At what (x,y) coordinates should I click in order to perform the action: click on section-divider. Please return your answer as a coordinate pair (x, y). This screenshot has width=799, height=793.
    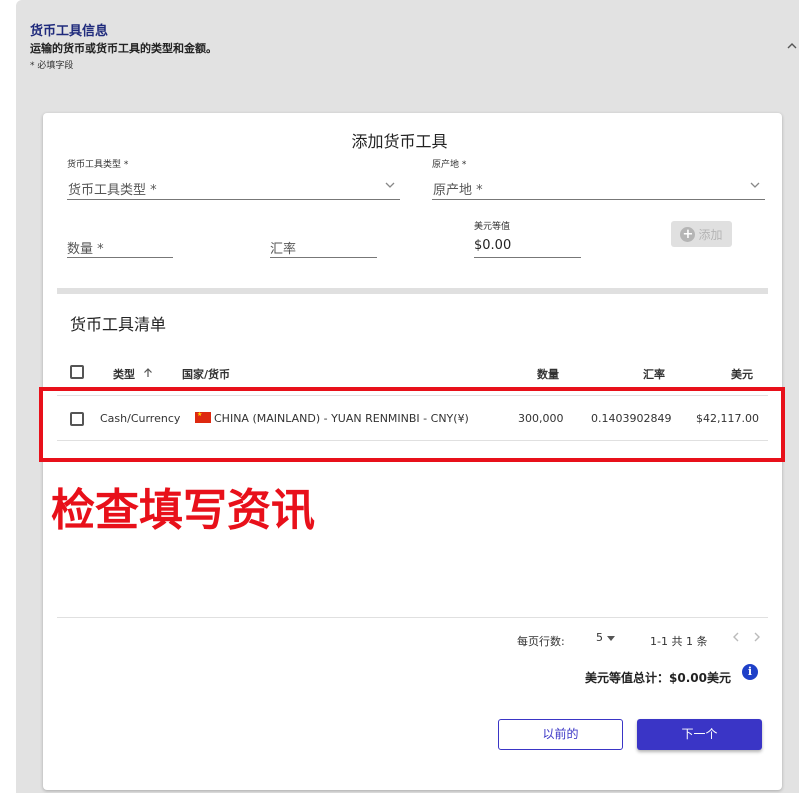
    Looking at the image, I should click on (412, 291).